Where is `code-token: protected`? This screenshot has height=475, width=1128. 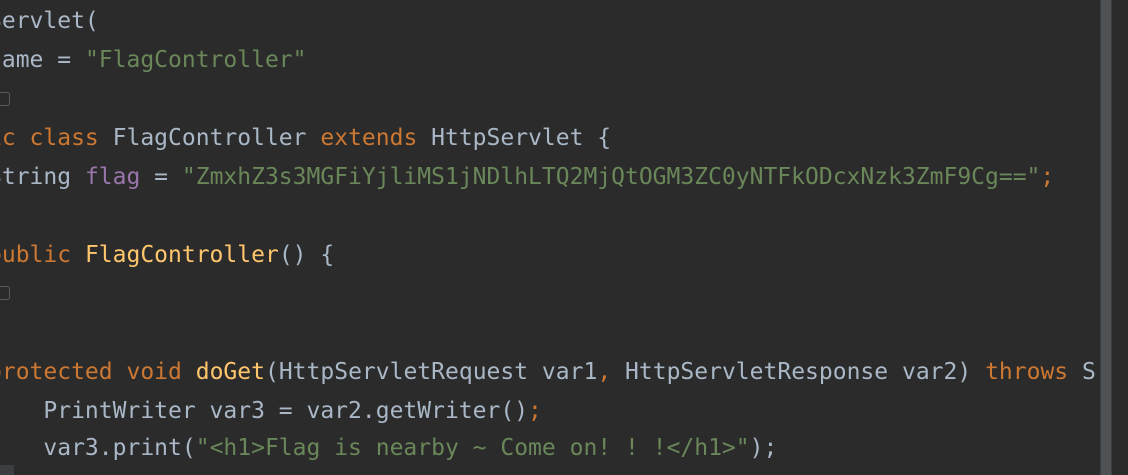
code-token: protected is located at coordinates (63, 372).